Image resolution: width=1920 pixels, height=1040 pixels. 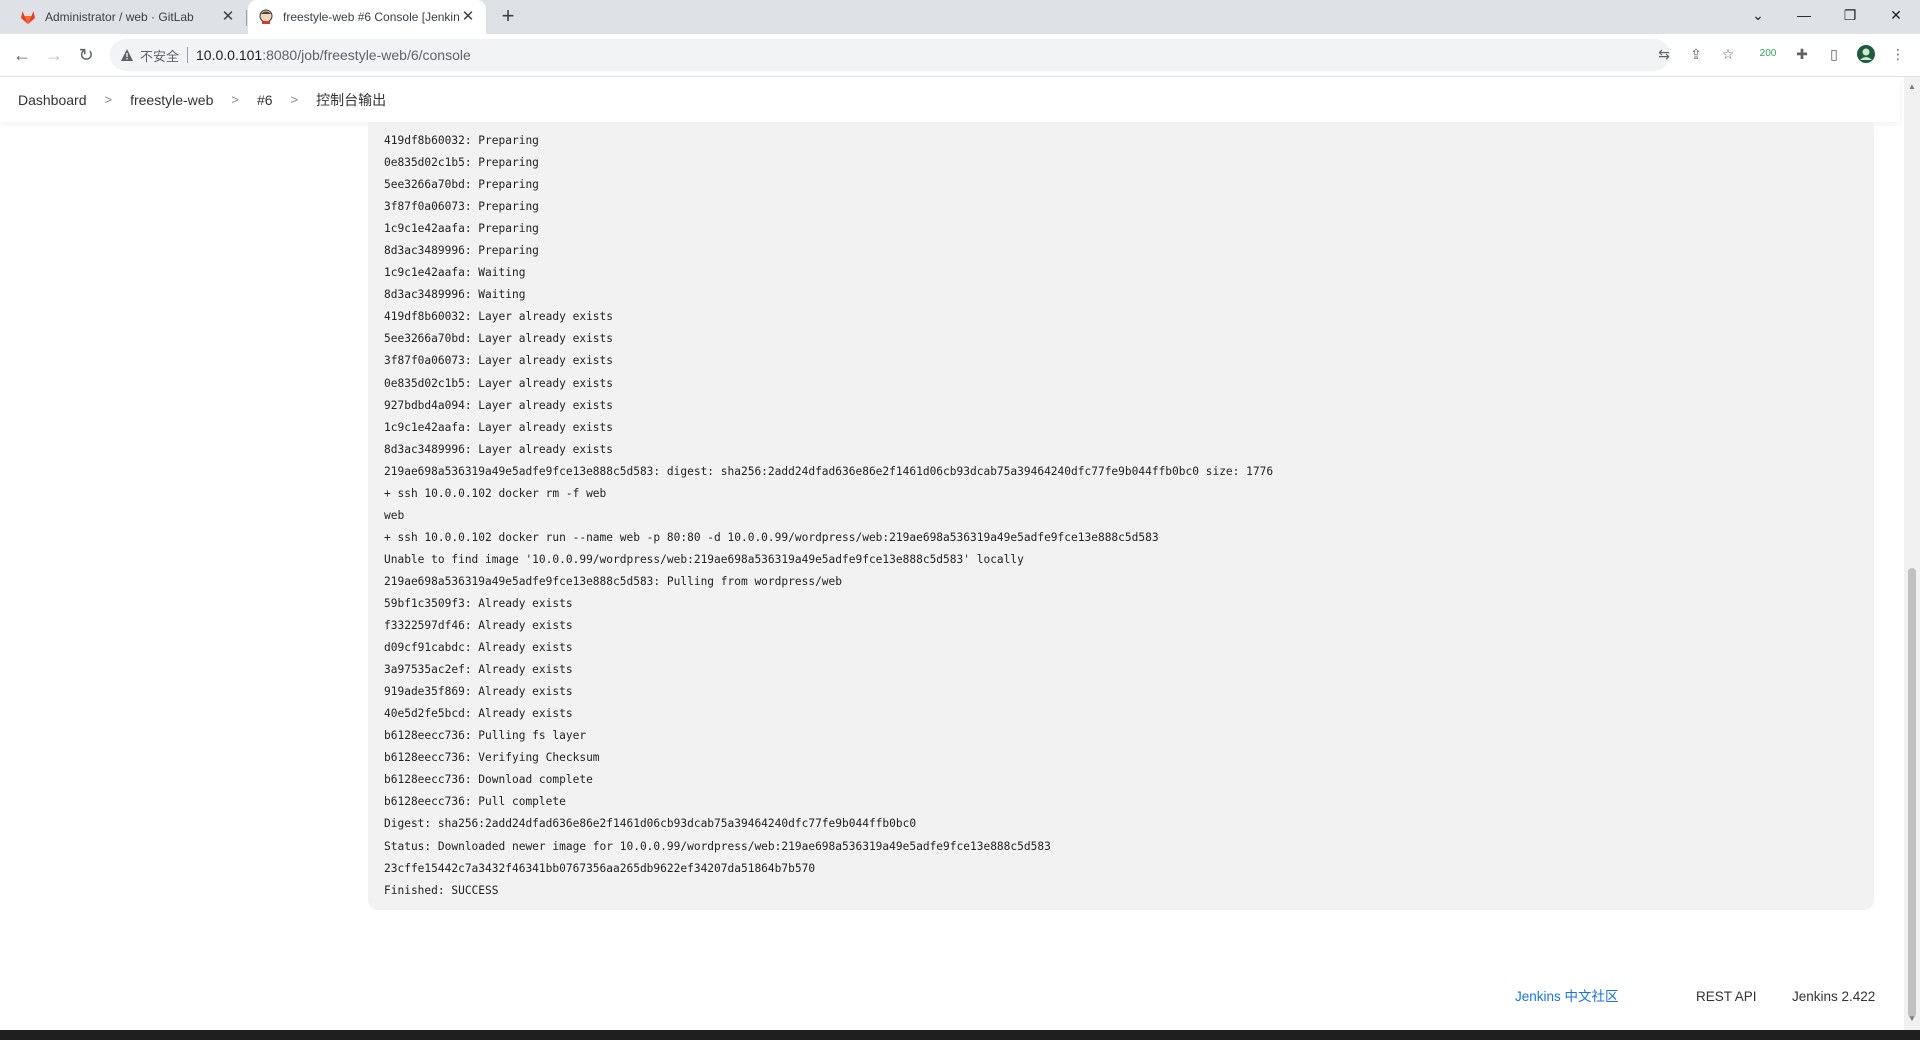 I want to click on jenkins-icon, so click(x=266, y=16).